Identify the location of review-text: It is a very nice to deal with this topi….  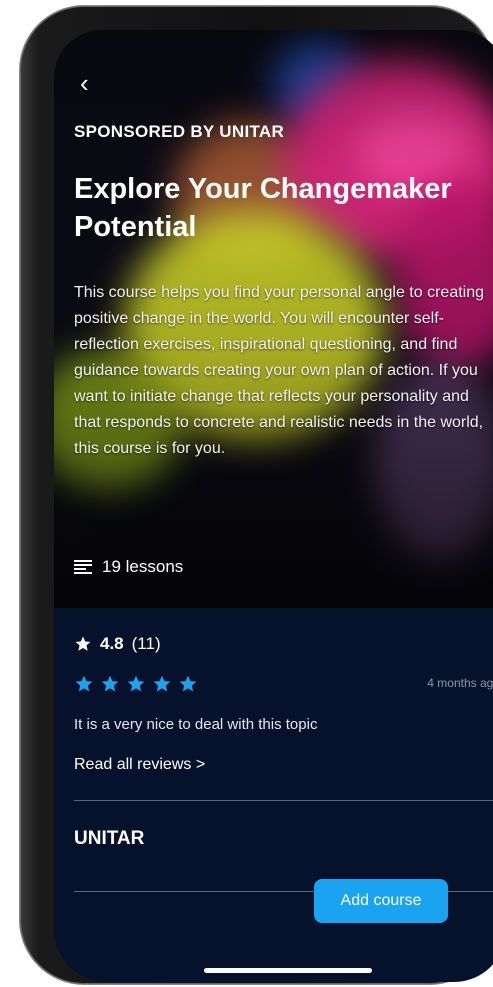
(196, 724).